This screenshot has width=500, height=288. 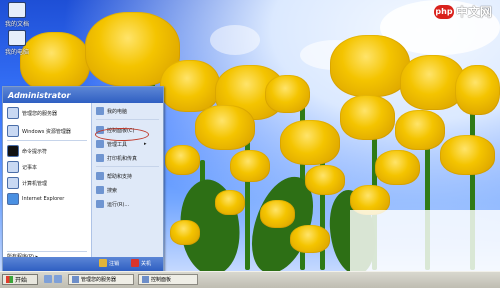 I want to click on taskbar-button-control-panel: 控制面板, so click(x=168, y=279).